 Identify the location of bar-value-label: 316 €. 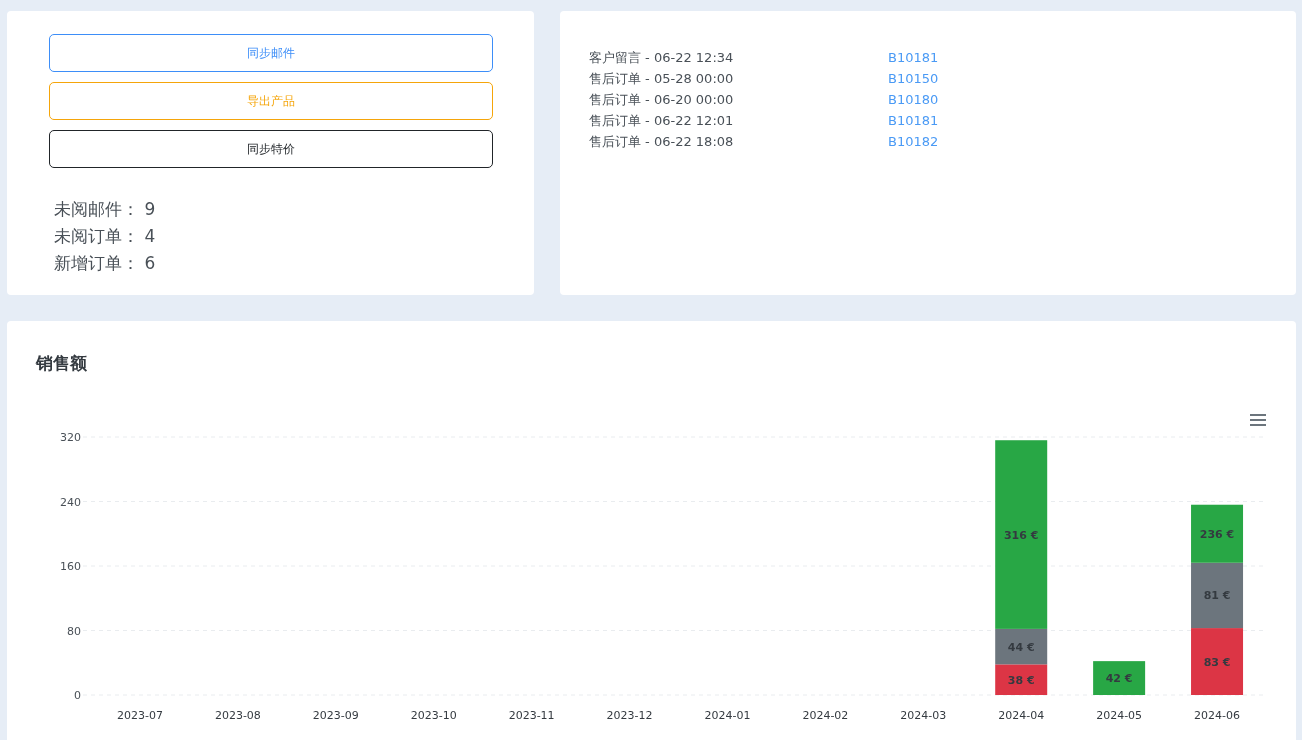
(1021, 535).